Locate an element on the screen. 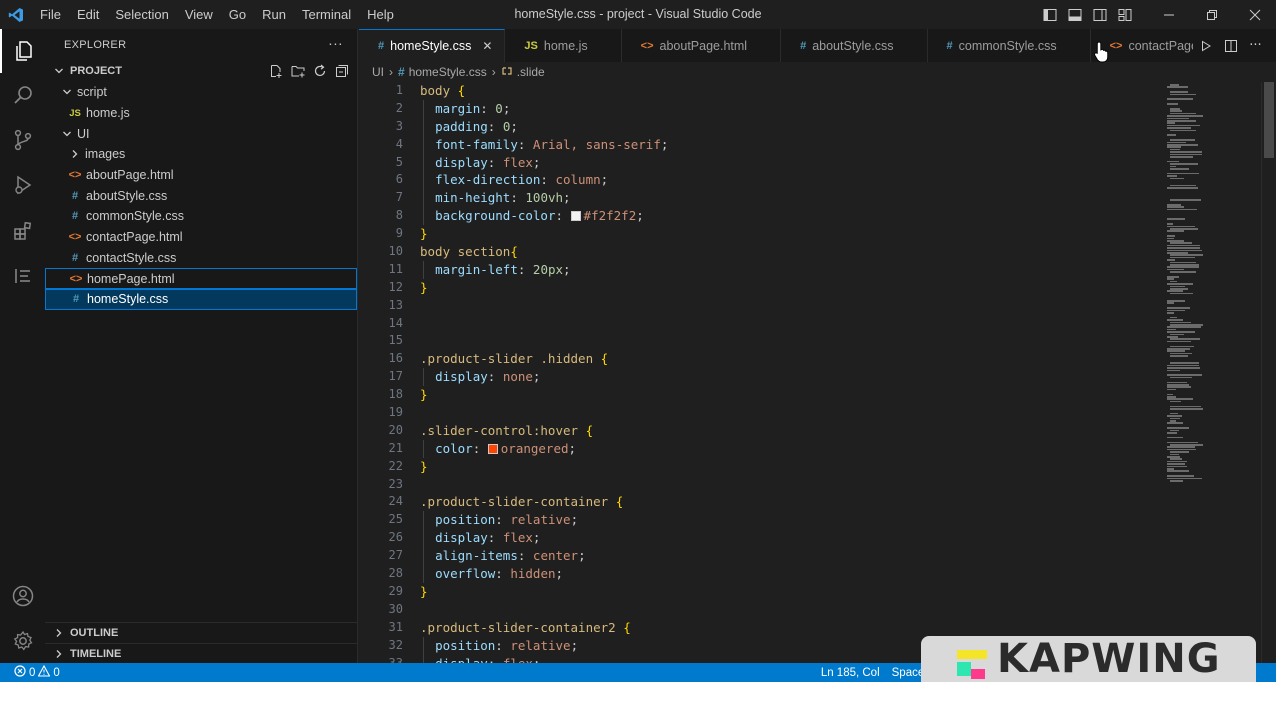 Image resolution: width=1276 pixels, height=720 pixels. code-token: ; is located at coordinates (536, 377).